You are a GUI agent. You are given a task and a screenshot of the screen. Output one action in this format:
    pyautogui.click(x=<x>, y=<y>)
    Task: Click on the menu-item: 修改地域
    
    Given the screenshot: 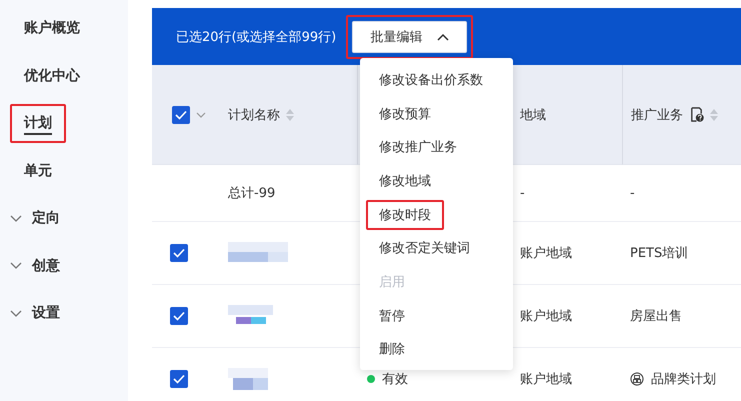 What is the action you would take?
    pyautogui.click(x=405, y=181)
    